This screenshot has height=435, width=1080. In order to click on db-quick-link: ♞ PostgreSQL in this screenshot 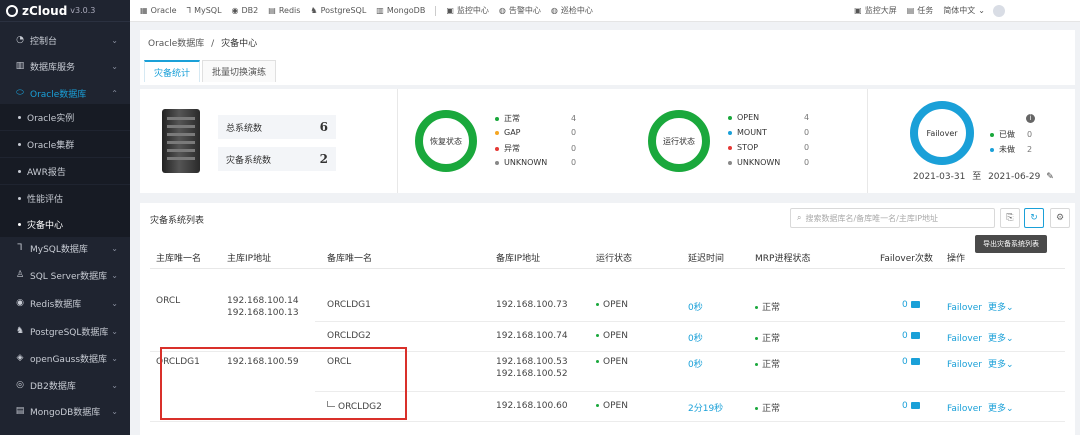, I will do `click(338, 10)`.